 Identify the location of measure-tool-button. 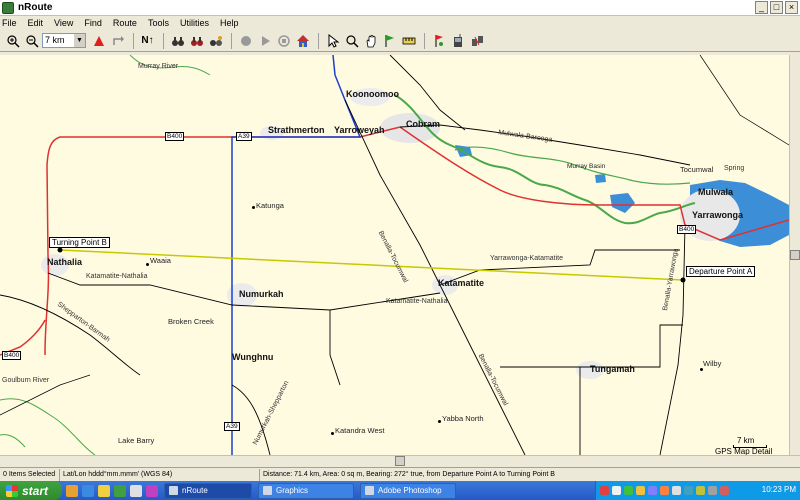
(408, 40).